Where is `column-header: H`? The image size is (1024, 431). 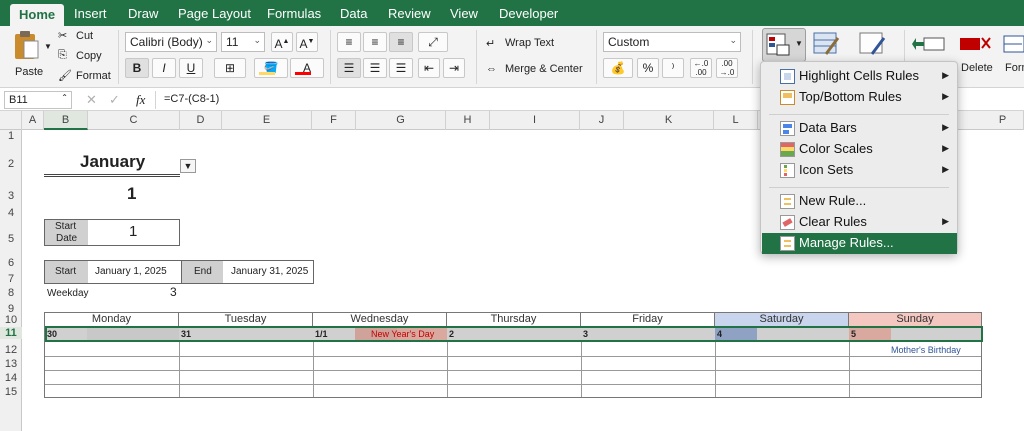
column-header: H is located at coordinates (468, 120).